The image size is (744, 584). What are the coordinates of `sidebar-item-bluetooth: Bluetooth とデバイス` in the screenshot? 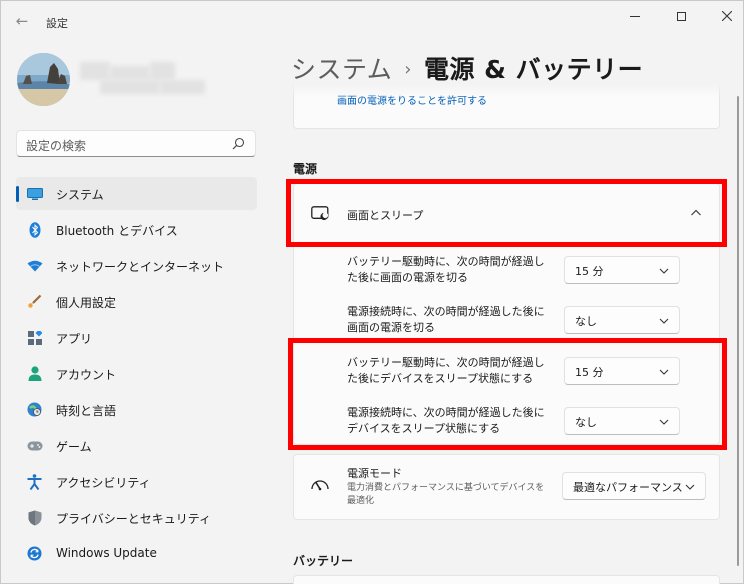 It's located at (136, 229).